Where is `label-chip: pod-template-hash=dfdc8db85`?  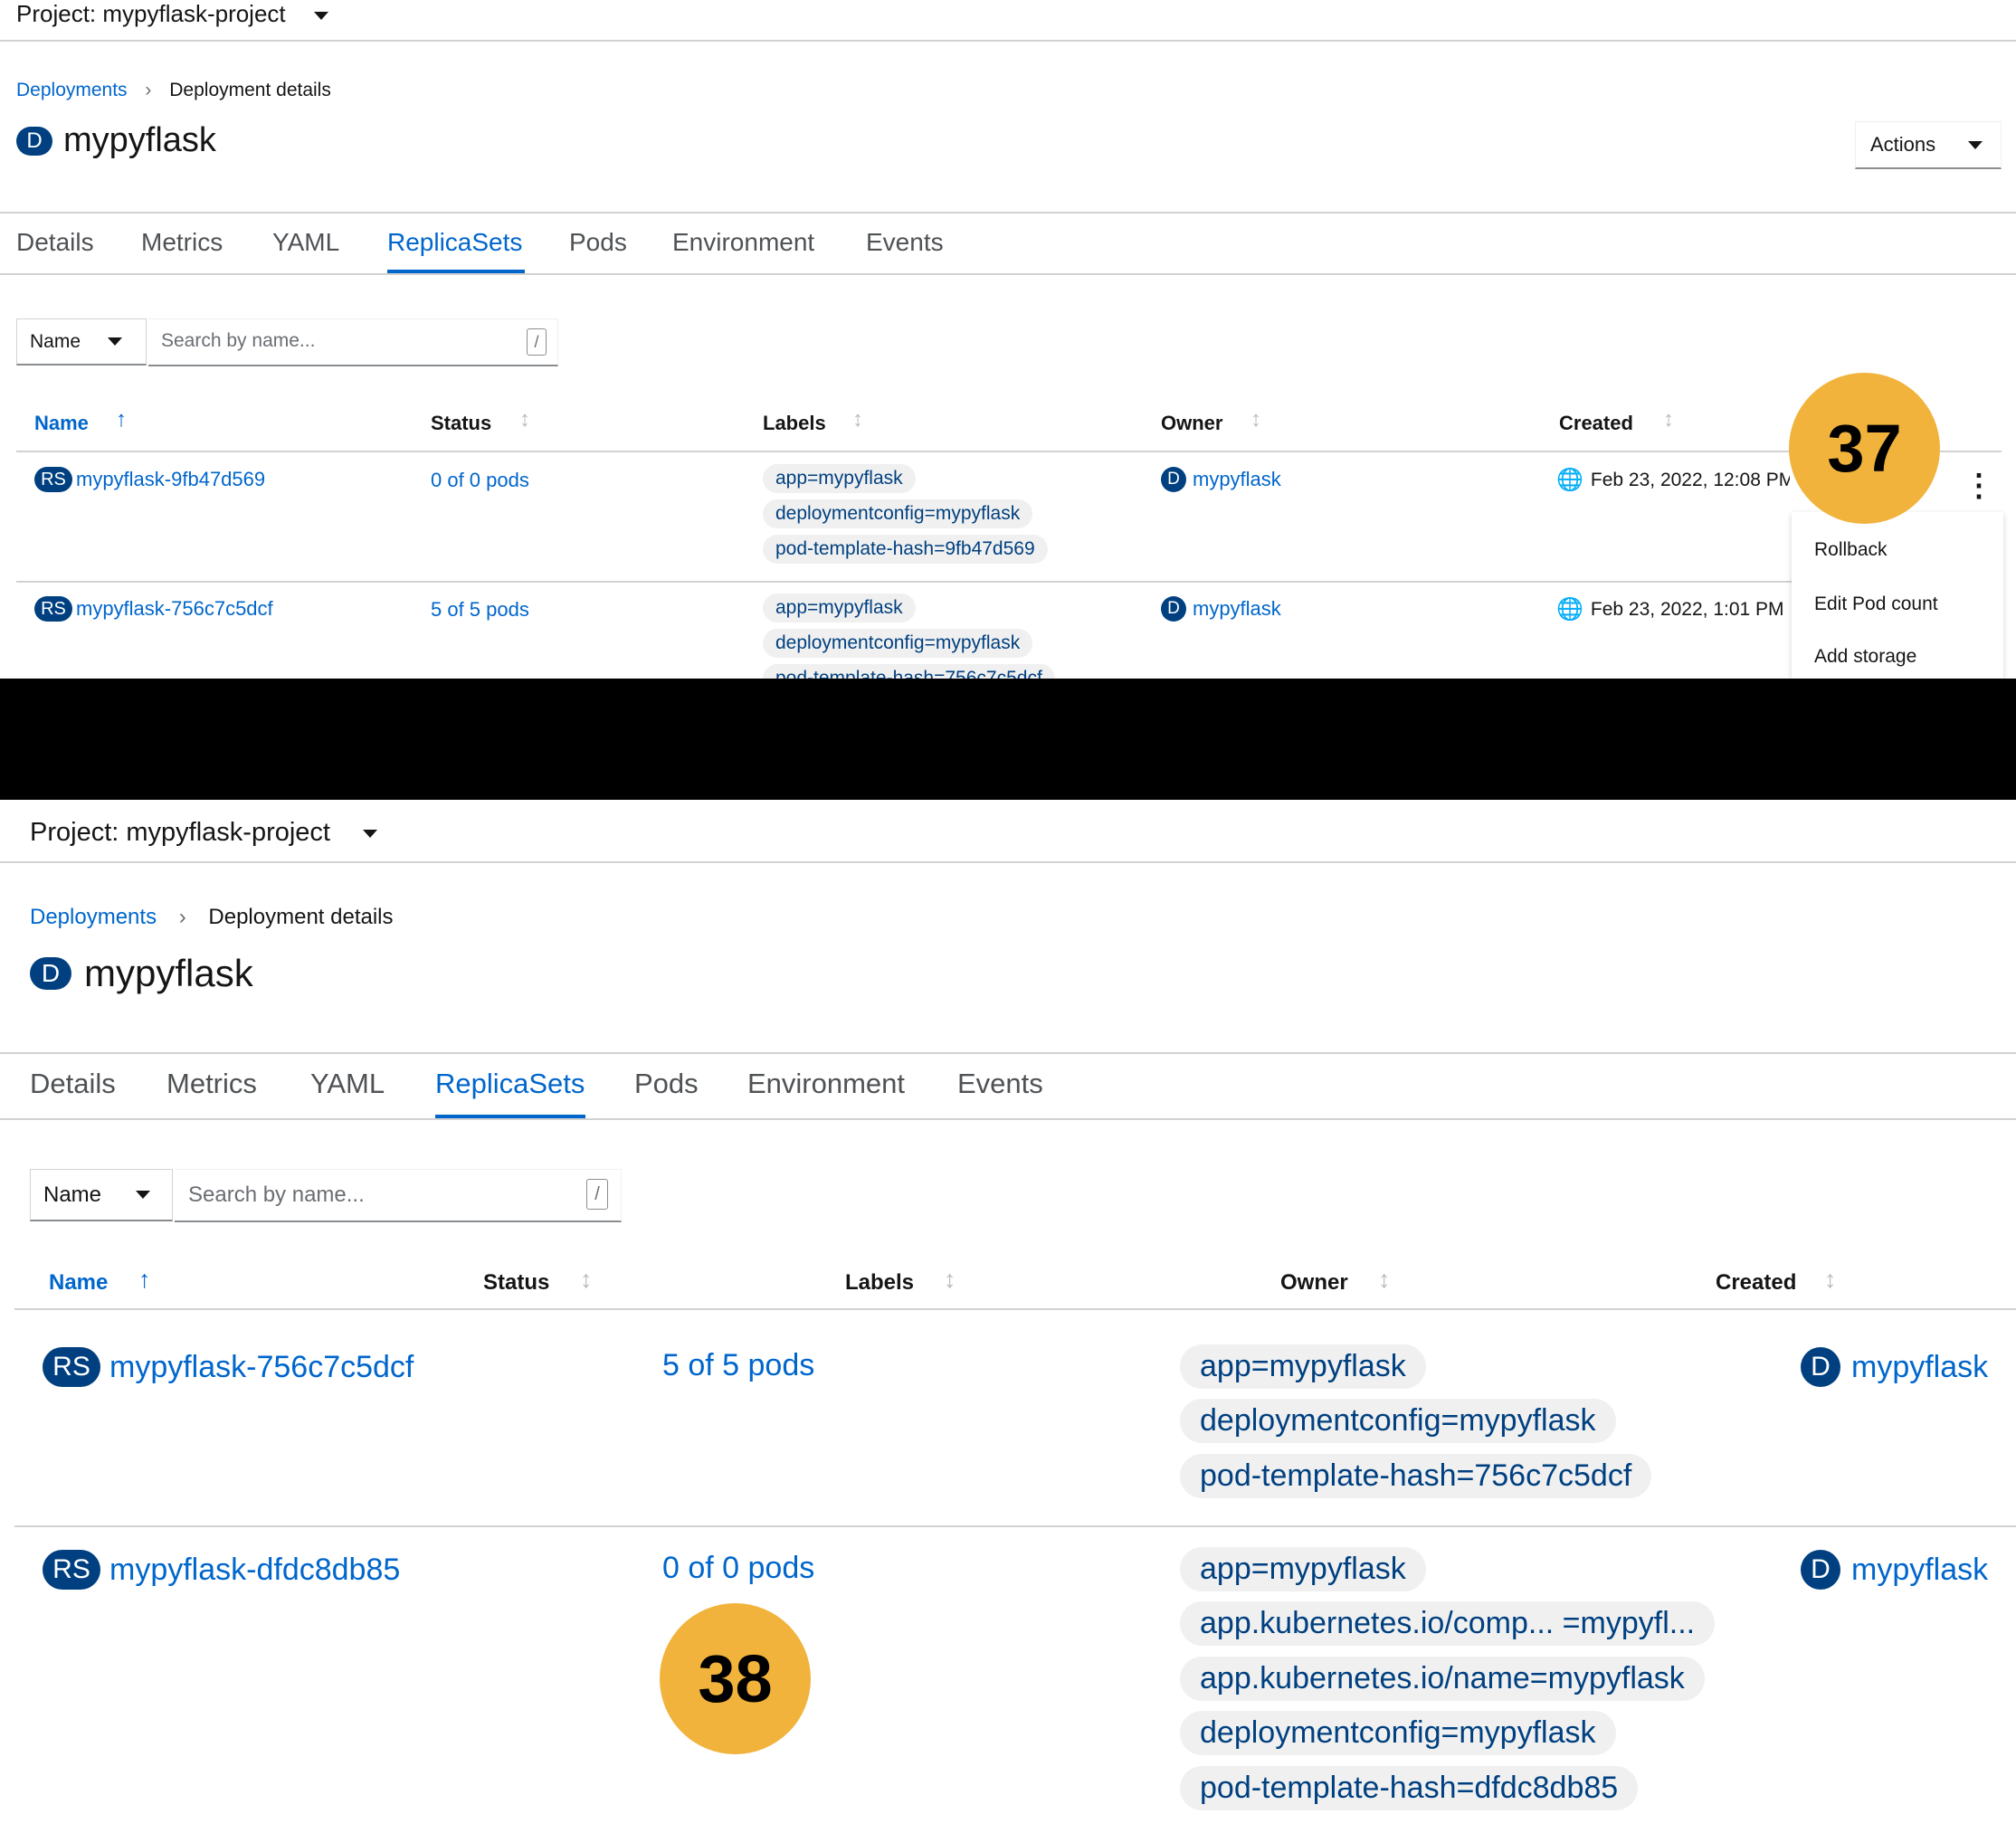 label-chip: pod-template-hash=dfdc8db85 is located at coordinates (1410, 1788).